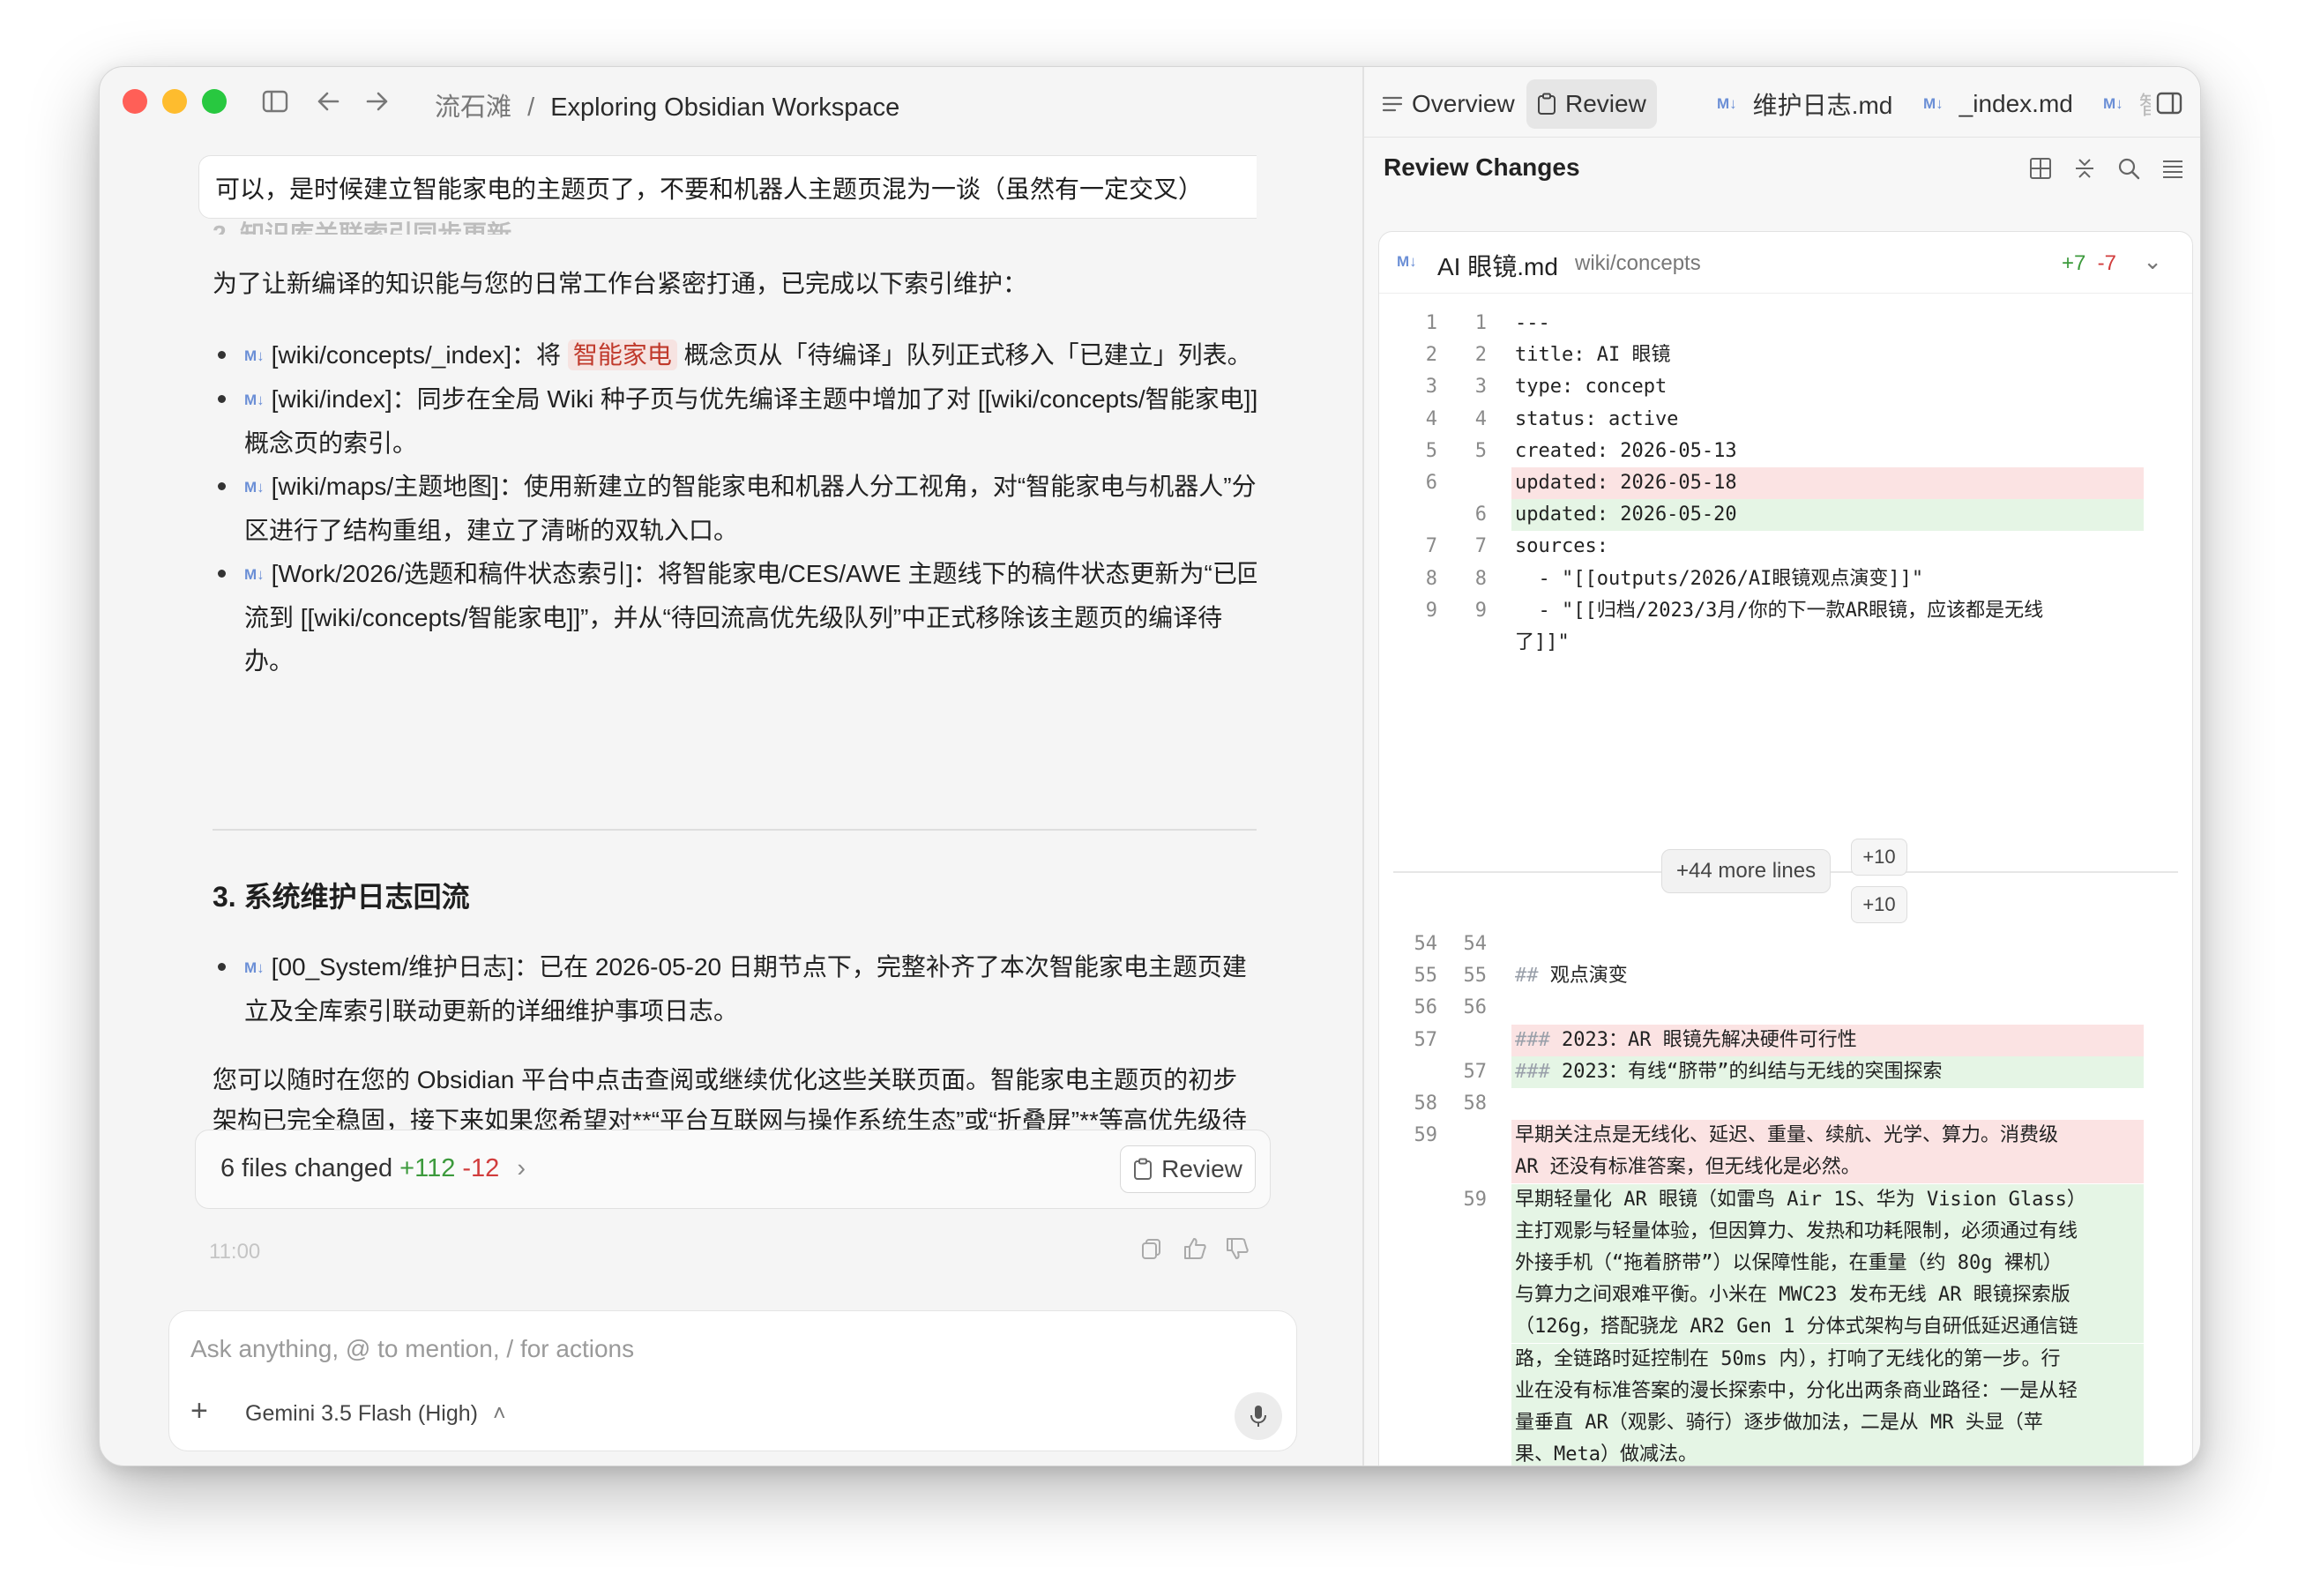 Image resolution: width=2298 pixels, height=1596 pixels. Describe the element at coordinates (1605, 103) in the screenshot. I see `tab-label: Review` at that location.